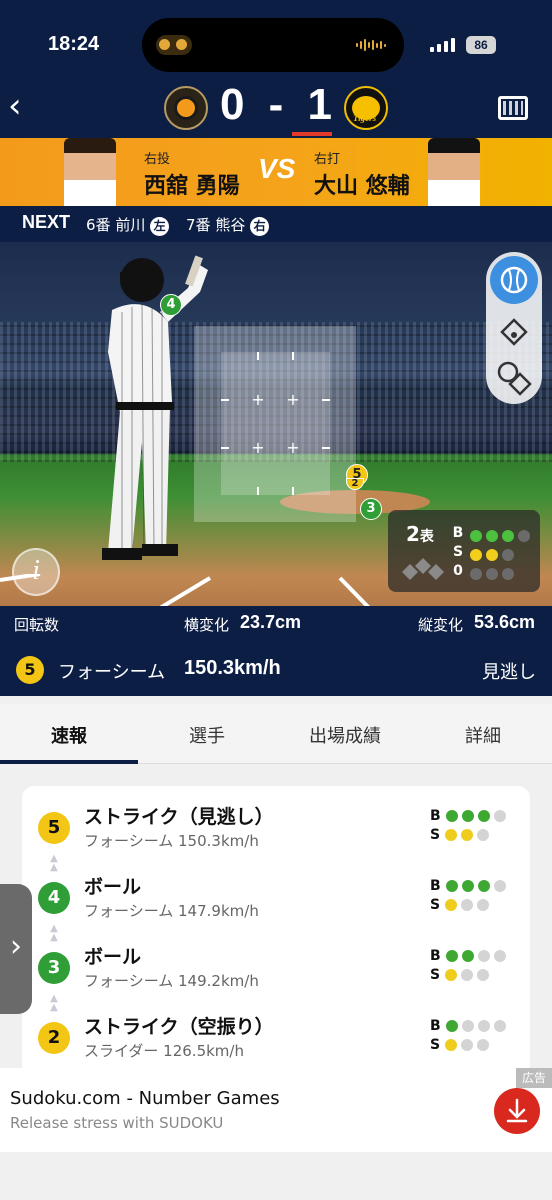 The height and width of the screenshot is (1200, 552). I want to click on tigers-logo: Tigers, so click(366, 108).